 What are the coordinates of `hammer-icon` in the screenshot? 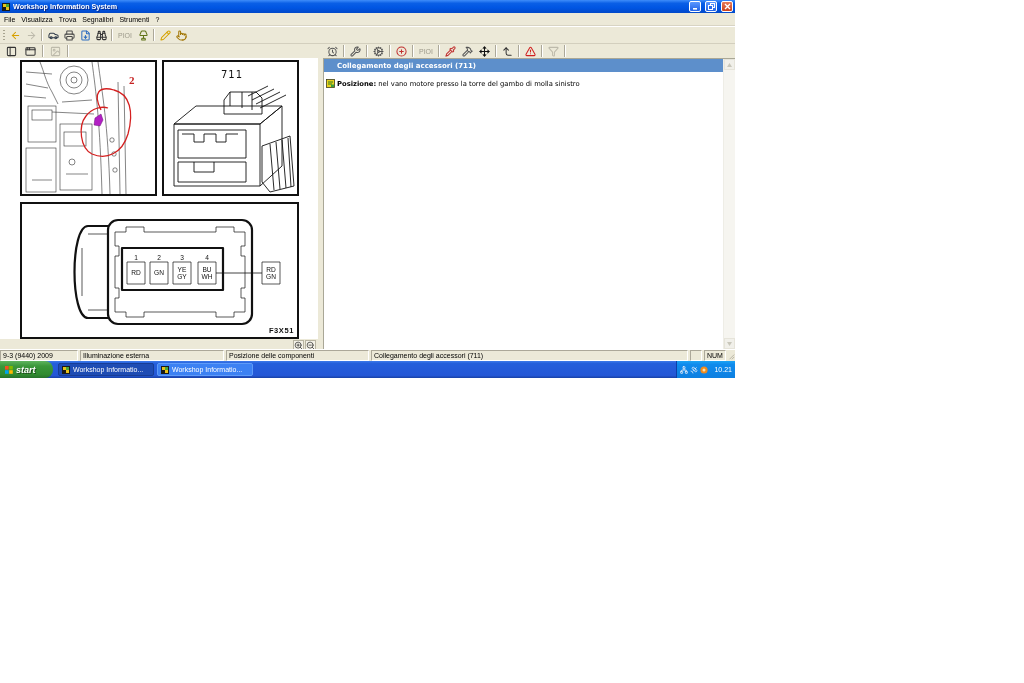 It's located at (467, 51).